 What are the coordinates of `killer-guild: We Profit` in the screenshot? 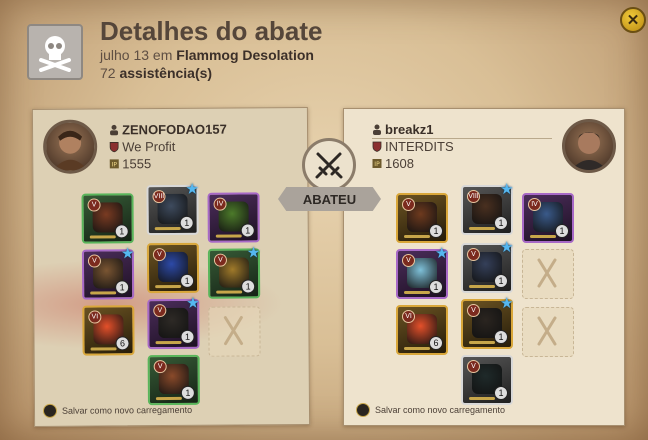 It's located at (142, 146).